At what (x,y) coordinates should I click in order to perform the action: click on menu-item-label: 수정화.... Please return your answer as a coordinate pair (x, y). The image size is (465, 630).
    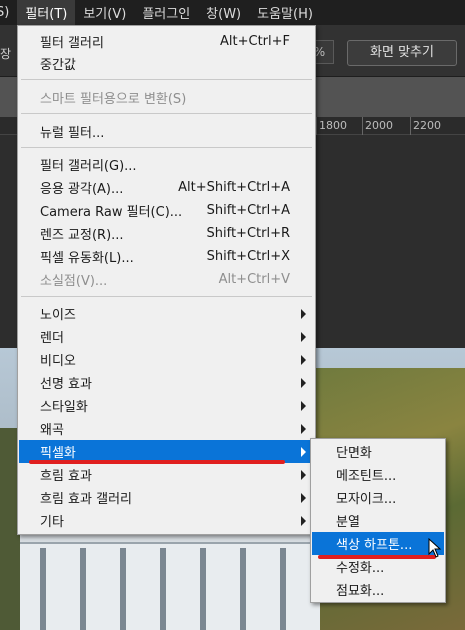
    Looking at the image, I should click on (360, 568).